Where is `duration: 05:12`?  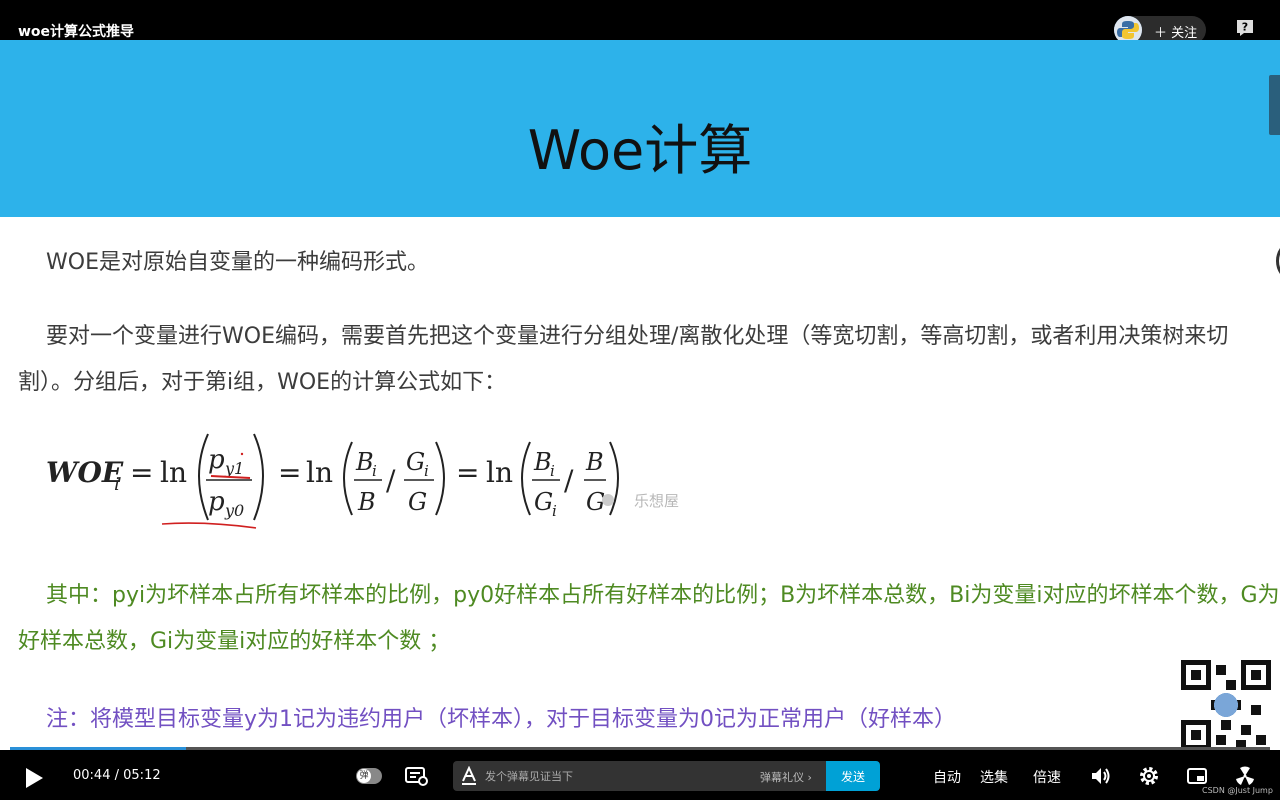 duration: 05:12 is located at coordinates (142, 775).